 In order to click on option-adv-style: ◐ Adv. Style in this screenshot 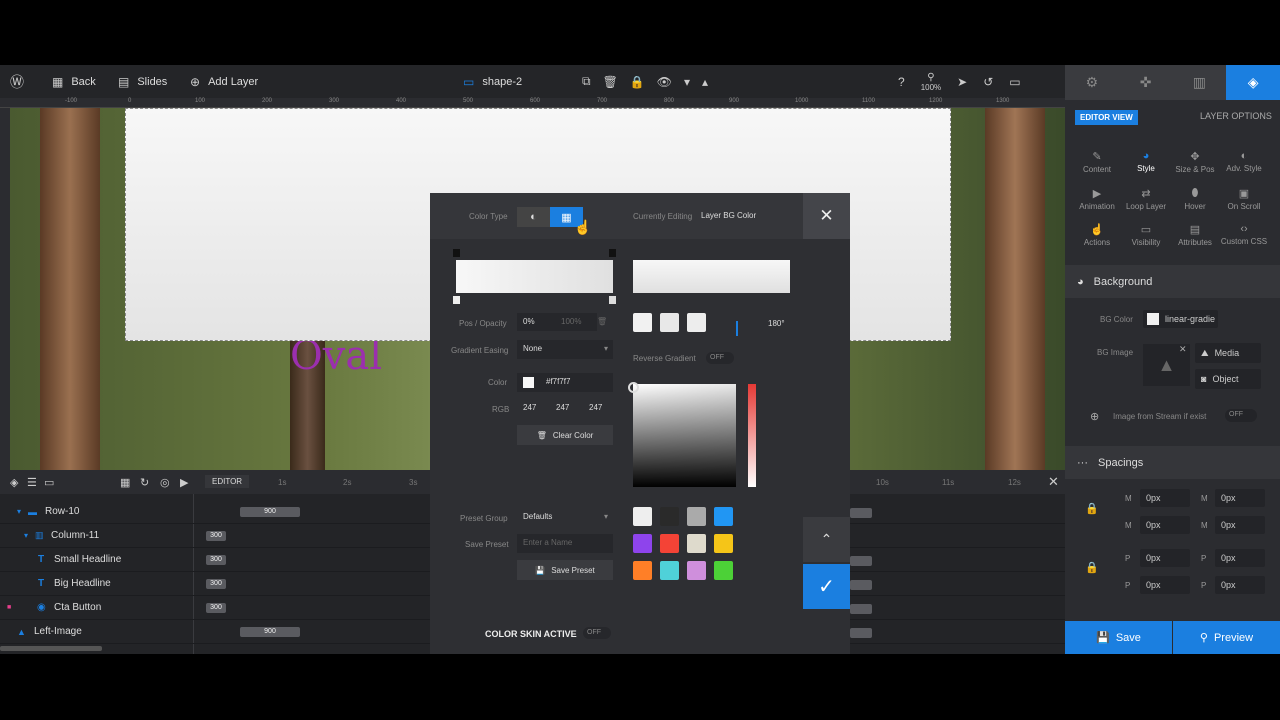, I will do `click(1244, 161)`.